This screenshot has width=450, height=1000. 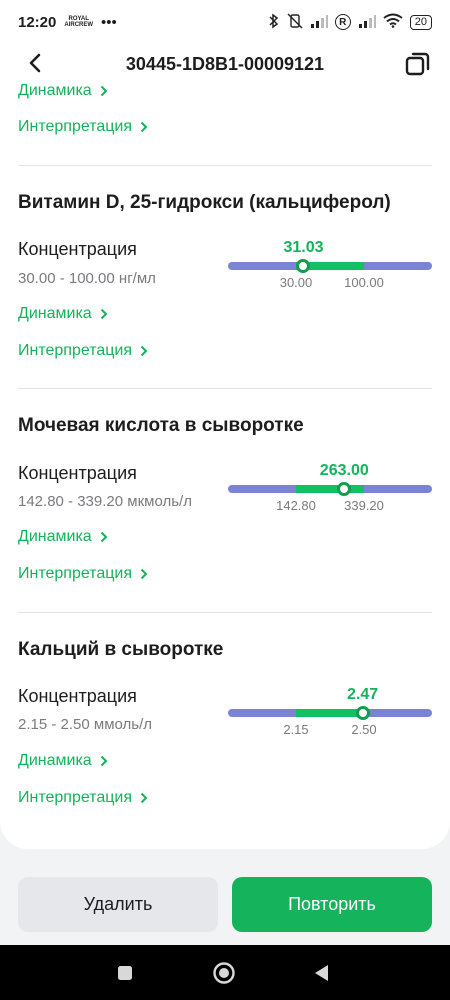 What do you see at coordinates (225, 22) in the screenshot?
I see `status-bar: 12:20 ROYAL AIRCREW ••• R 20` at bounding box center [225, 22].